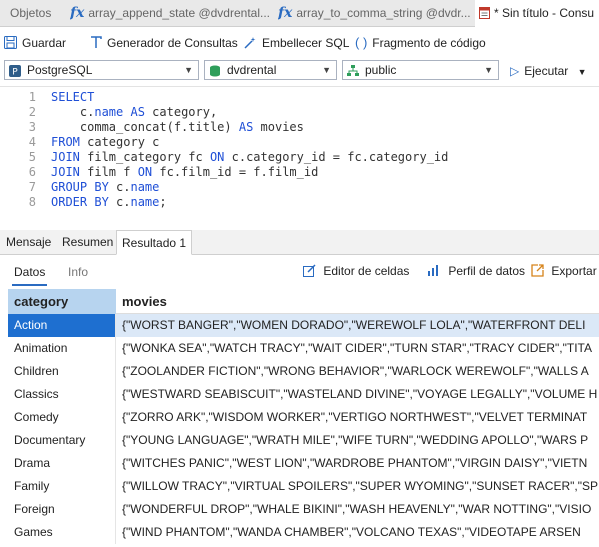 This screenshot has height=547, width=599. I want to click on database-icon, so click(215, 70).